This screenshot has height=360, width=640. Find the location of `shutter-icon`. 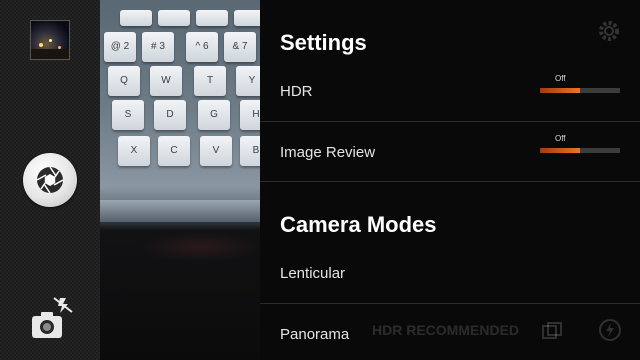

shutter-icon is located at coordinates (50, 180).